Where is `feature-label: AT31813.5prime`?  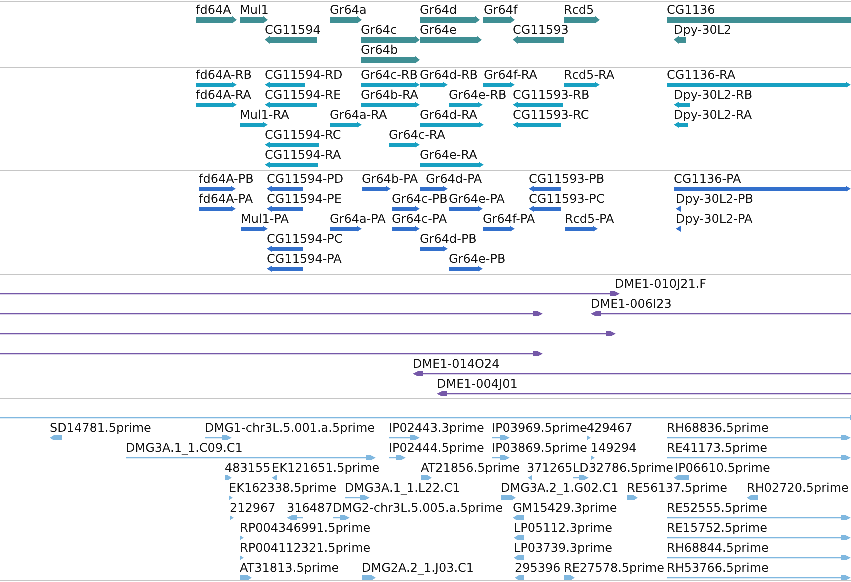 feature-label: AT31813.5prime is located at coordinates (290, 568).